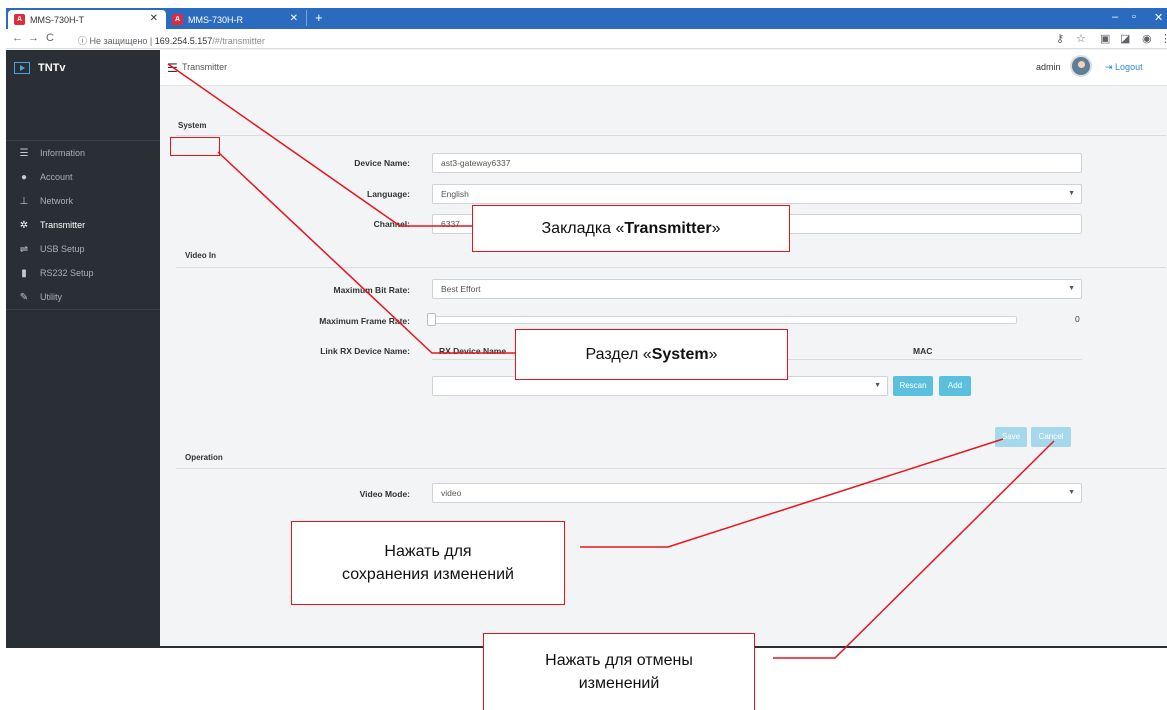 The height and width of the screenshot is (710, 1167). I want to click on callout-system-section: Раздел «System», so click(651, 354).